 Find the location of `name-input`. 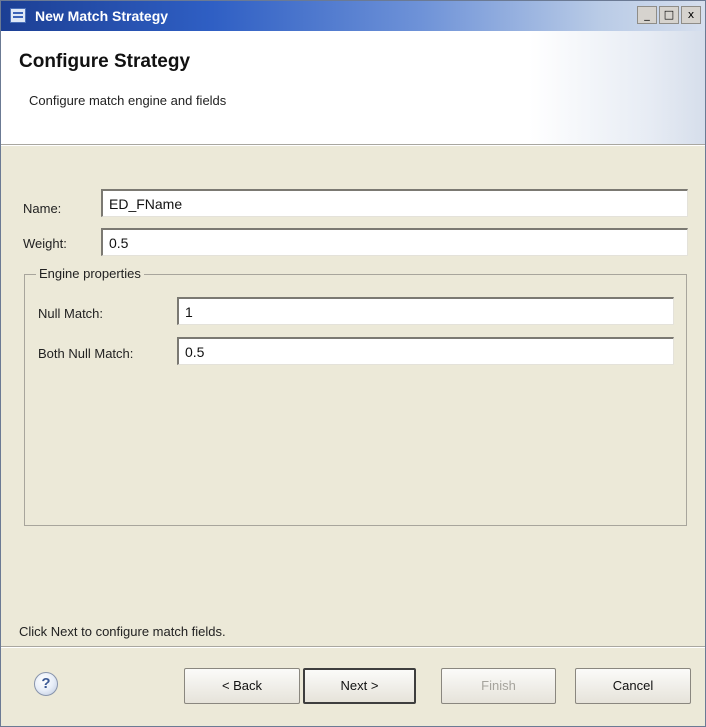

name-input is located at coordinates (394, 203).